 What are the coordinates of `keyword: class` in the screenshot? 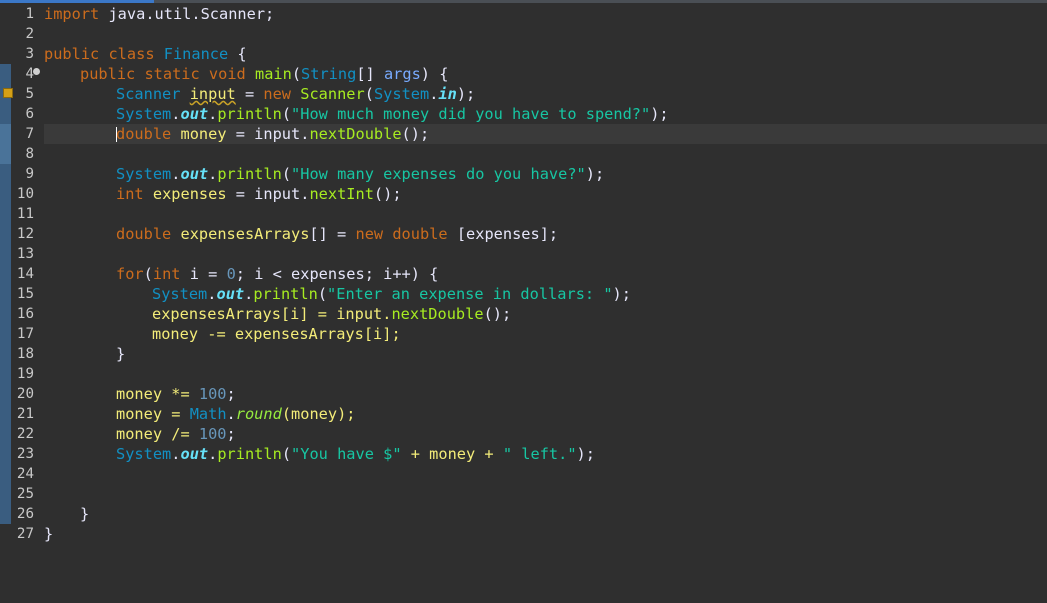 It's located at (131, 54).